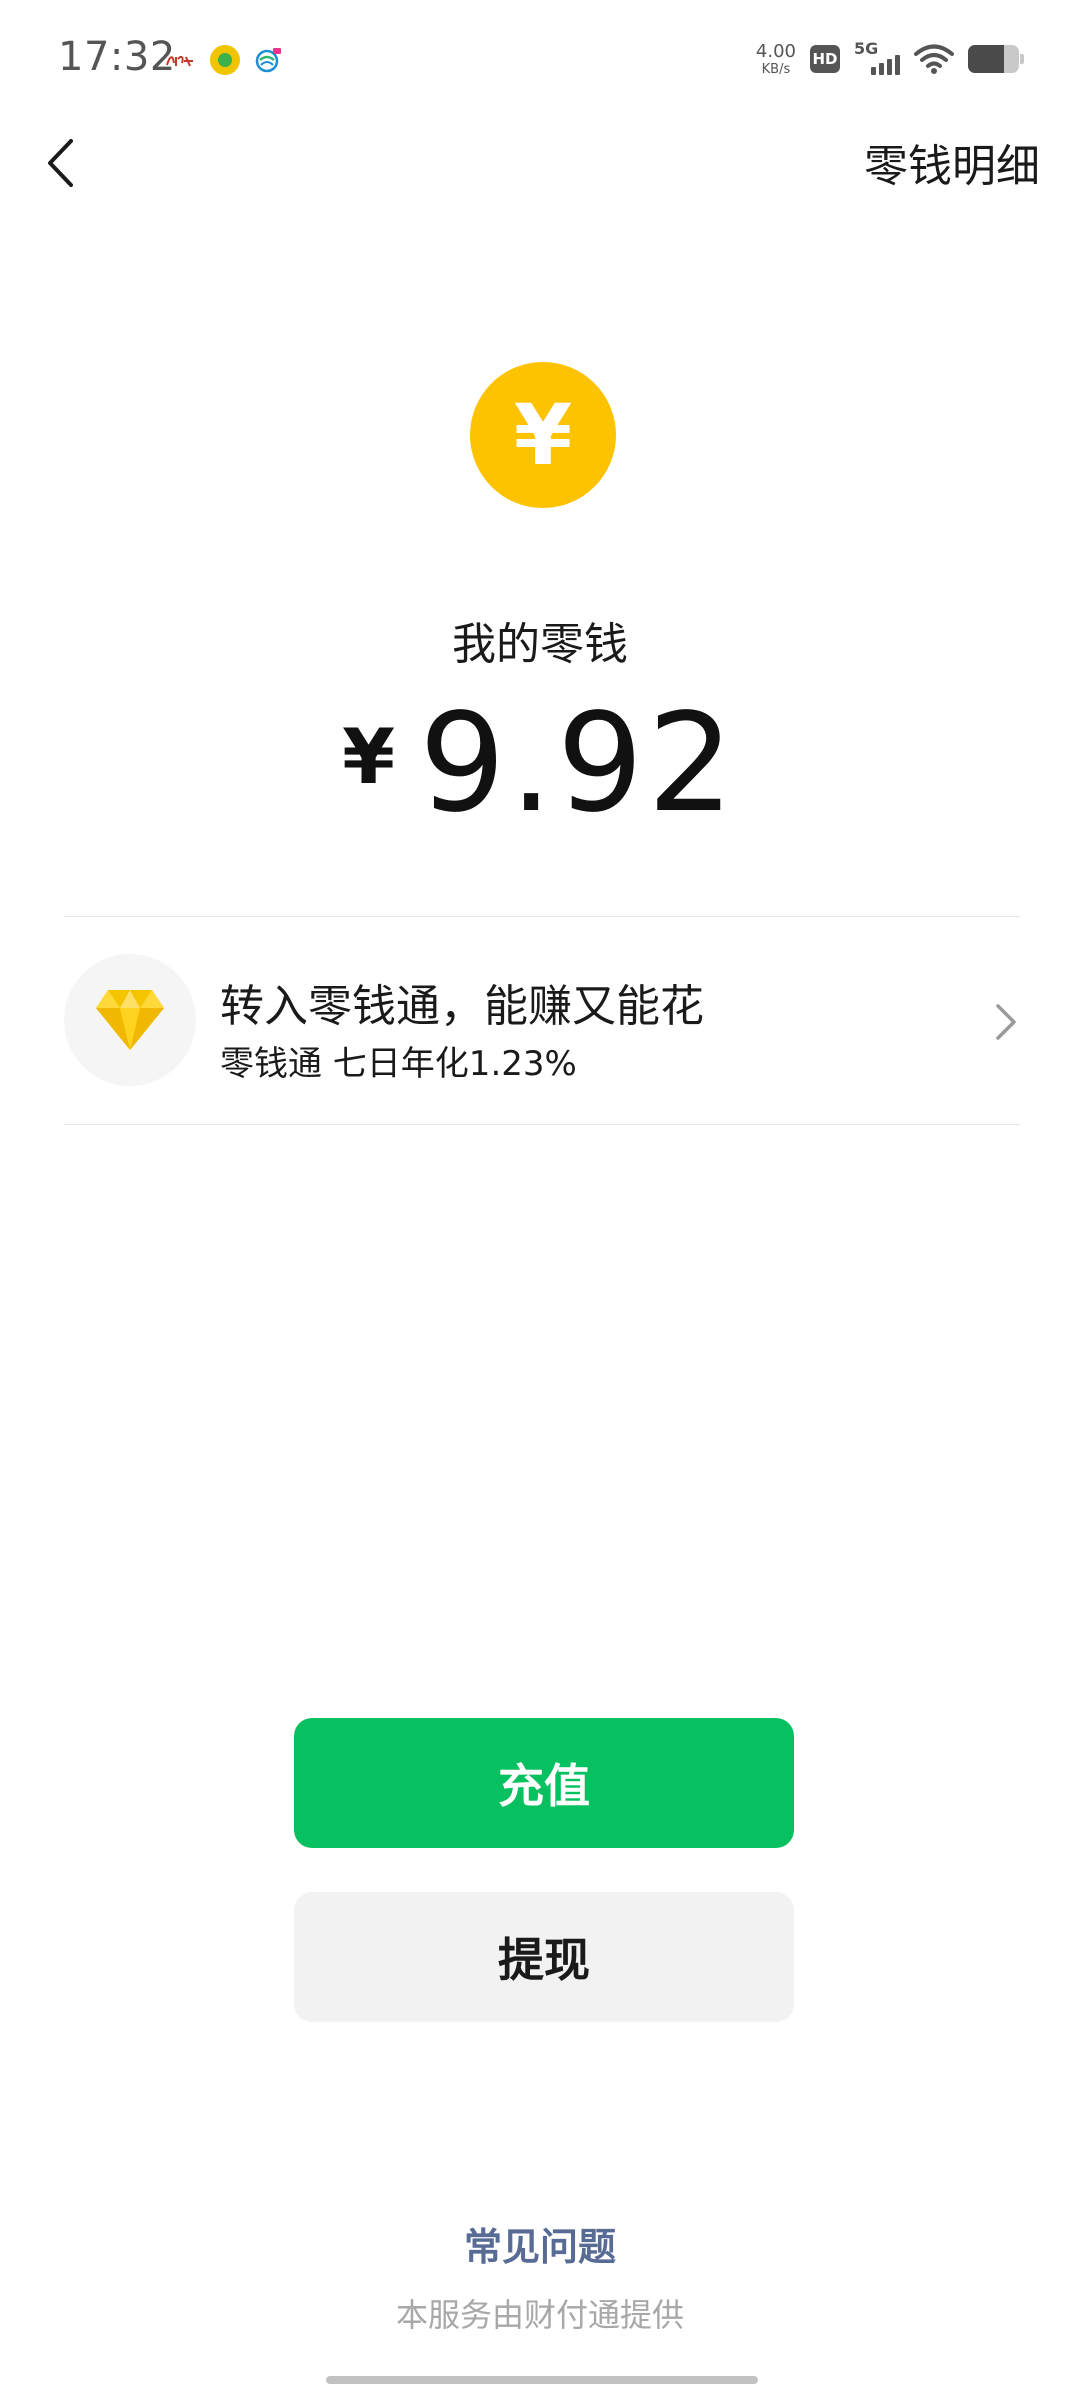 This screenshot has width=1080, height=2388. Describe the element at coordinates (539, 2315) in the screenshot. I see `provider-note: 本服务由财付通提供` at that location.